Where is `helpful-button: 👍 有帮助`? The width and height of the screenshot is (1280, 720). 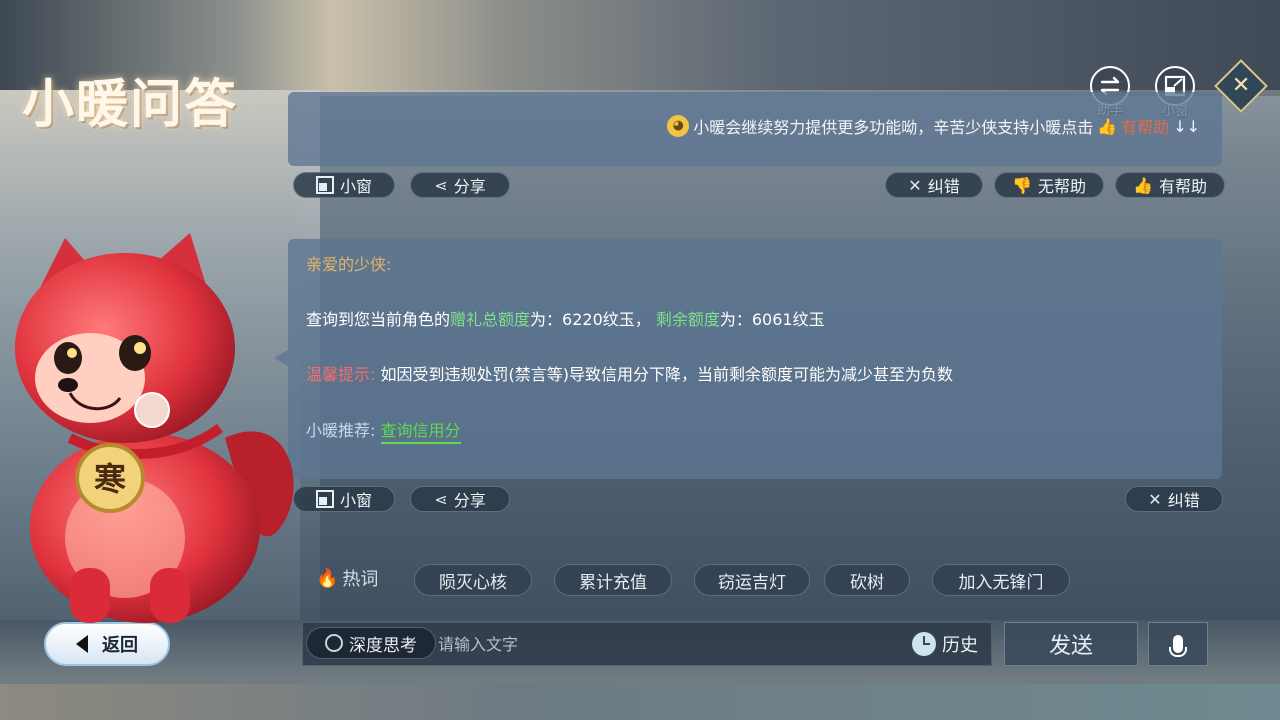
helpful-button: 👍 有帮助 is located at coordinates (1170, 185).